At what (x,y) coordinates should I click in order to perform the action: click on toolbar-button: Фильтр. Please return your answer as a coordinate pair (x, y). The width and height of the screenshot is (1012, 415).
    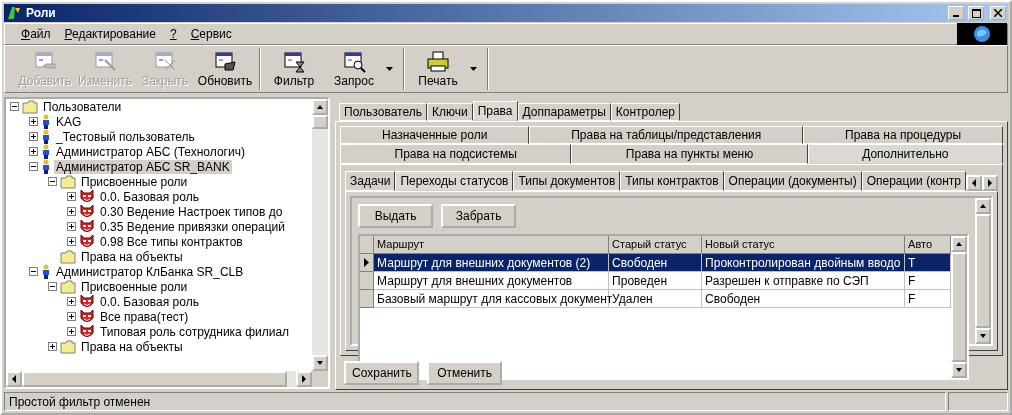
    Looking at the image, I should click on (294, 69).